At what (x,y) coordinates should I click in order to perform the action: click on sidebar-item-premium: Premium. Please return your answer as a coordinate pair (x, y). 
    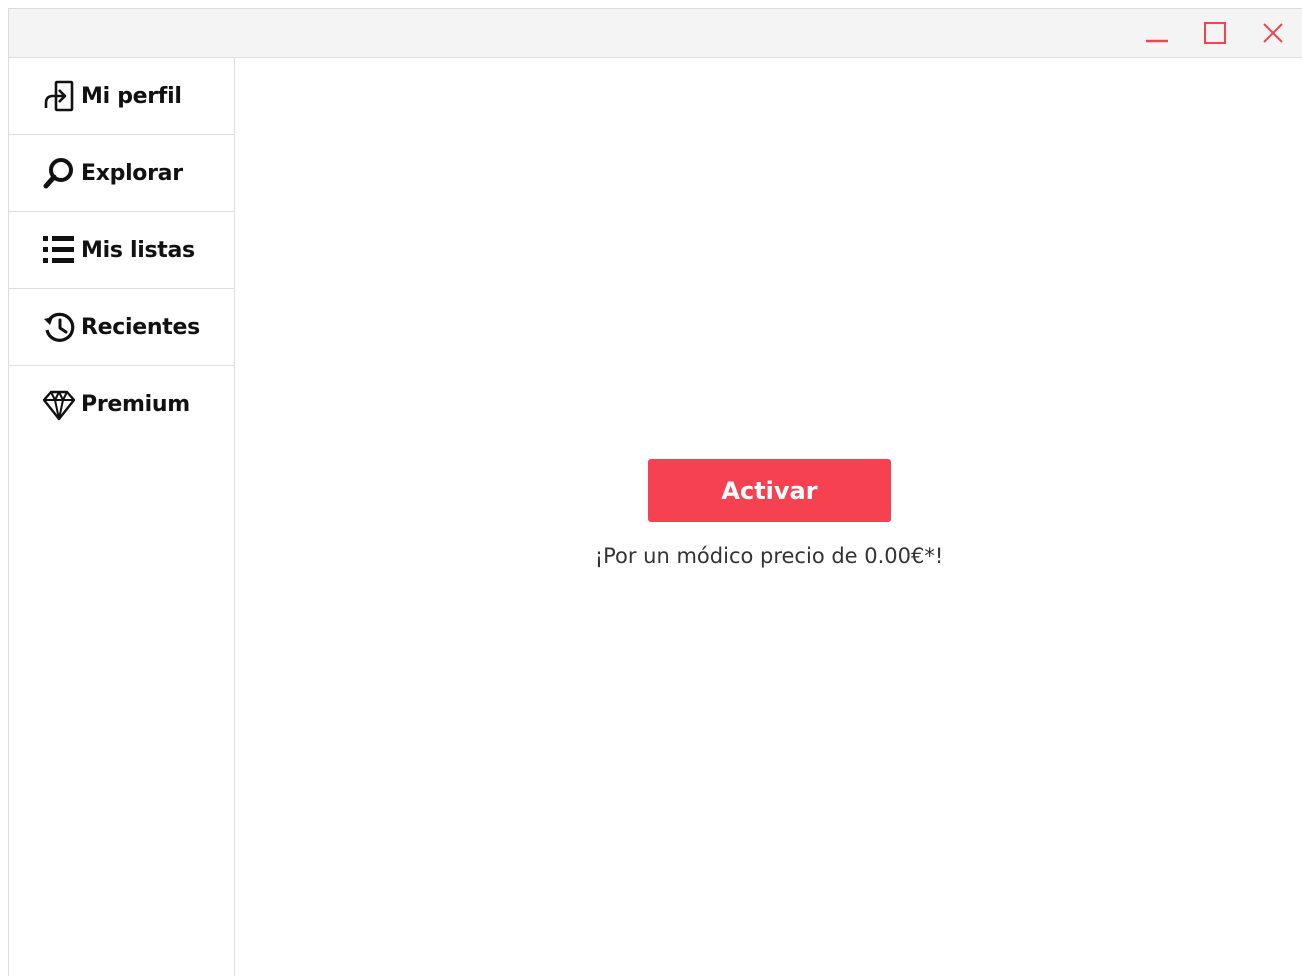
    Looking at the image, I should click on (121, 404).